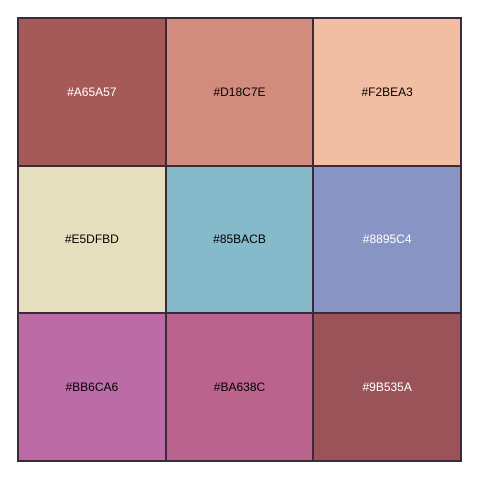 The height and width of the screenshot is (480, 480). I want to click on color-swatch: #85BACB, so click(239, 239).